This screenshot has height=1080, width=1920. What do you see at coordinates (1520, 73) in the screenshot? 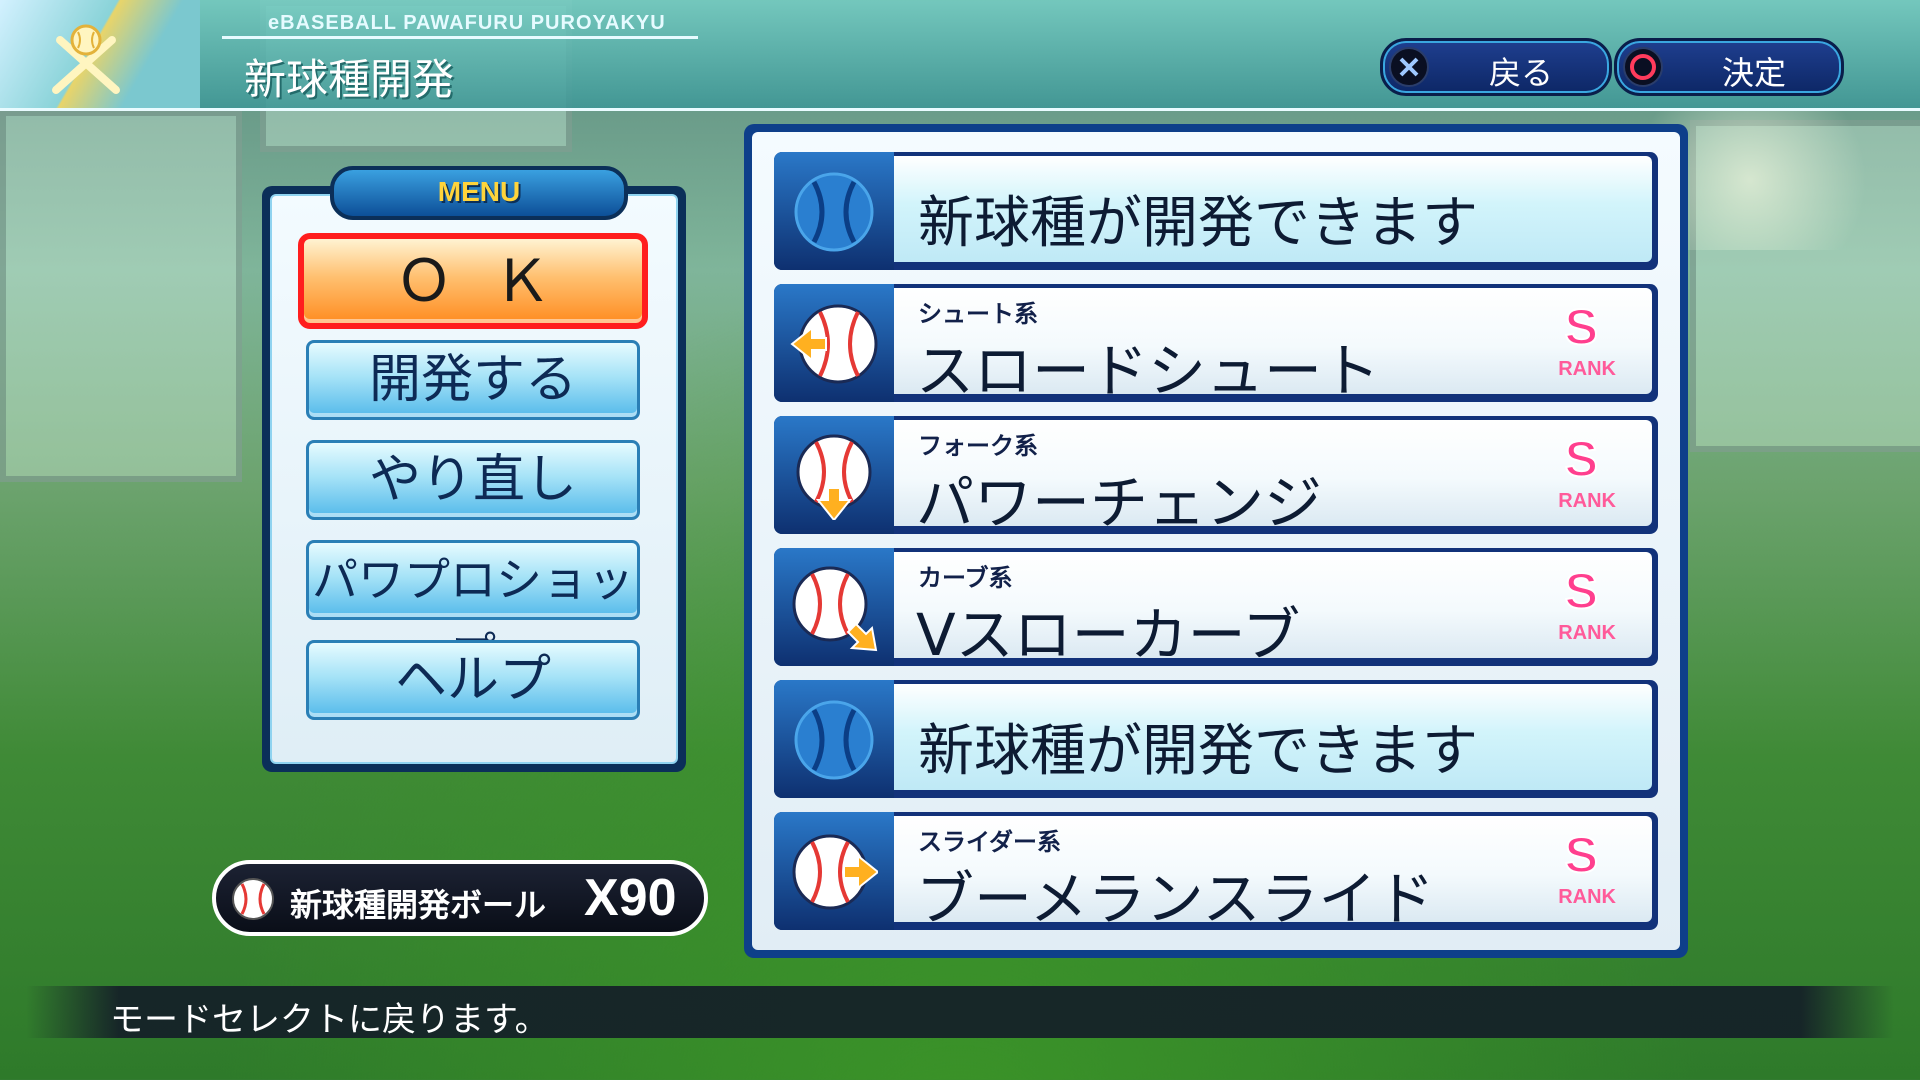
I see `back-label: 戻る` at bounding box center [1520, 73].